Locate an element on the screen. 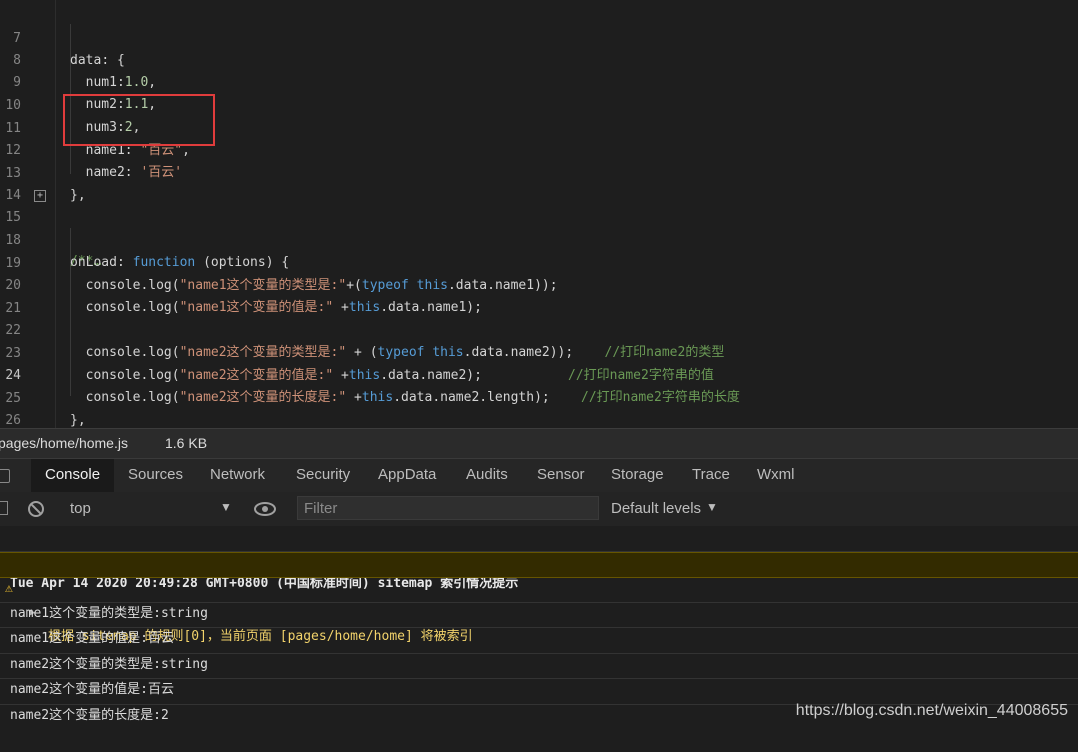 The height and width of the screenshot is (752, 1078). tab-storage: Storage is located at coordinates (637, 476).